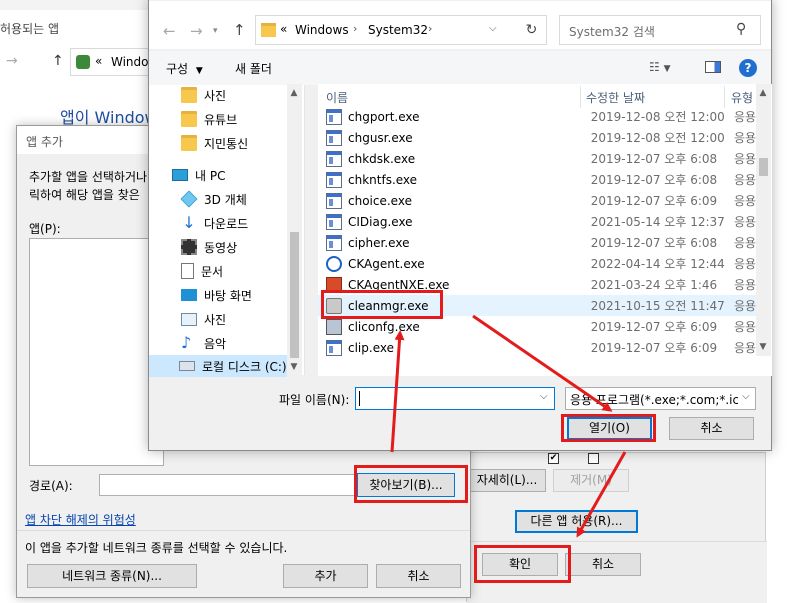 This screenshot has width=795, height=603. Describe the element at coordinates (508, 426) in the screenshot. I see `annotation-arrows` at that location.